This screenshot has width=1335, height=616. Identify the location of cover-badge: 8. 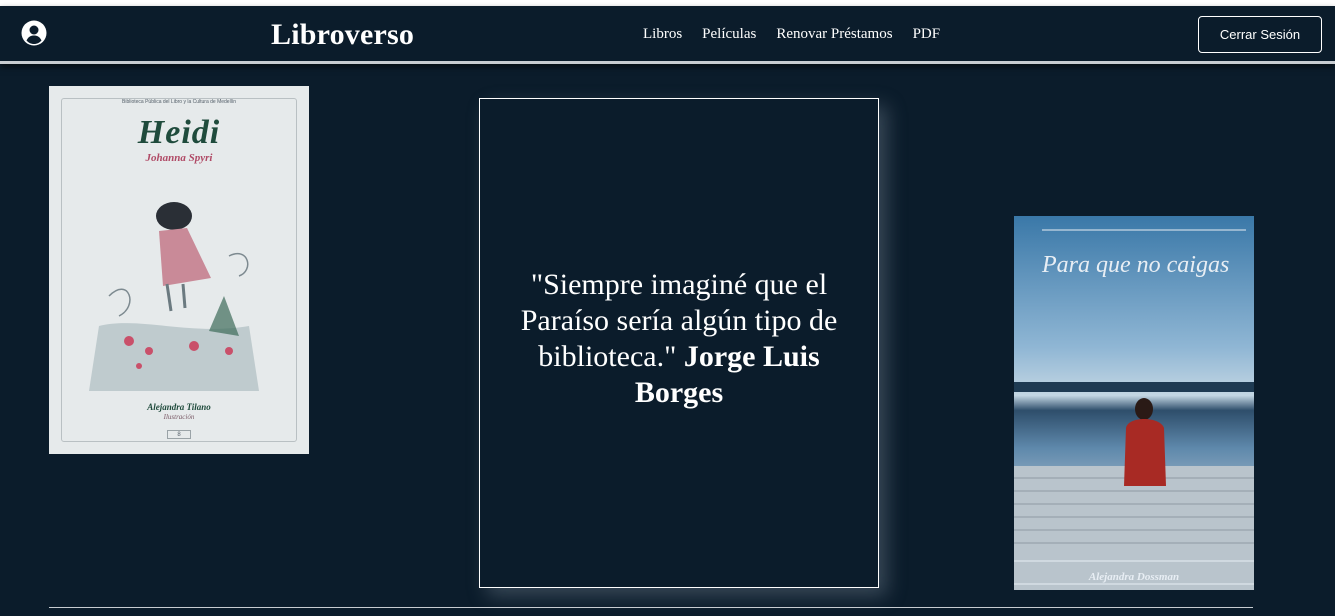
(179, 434).